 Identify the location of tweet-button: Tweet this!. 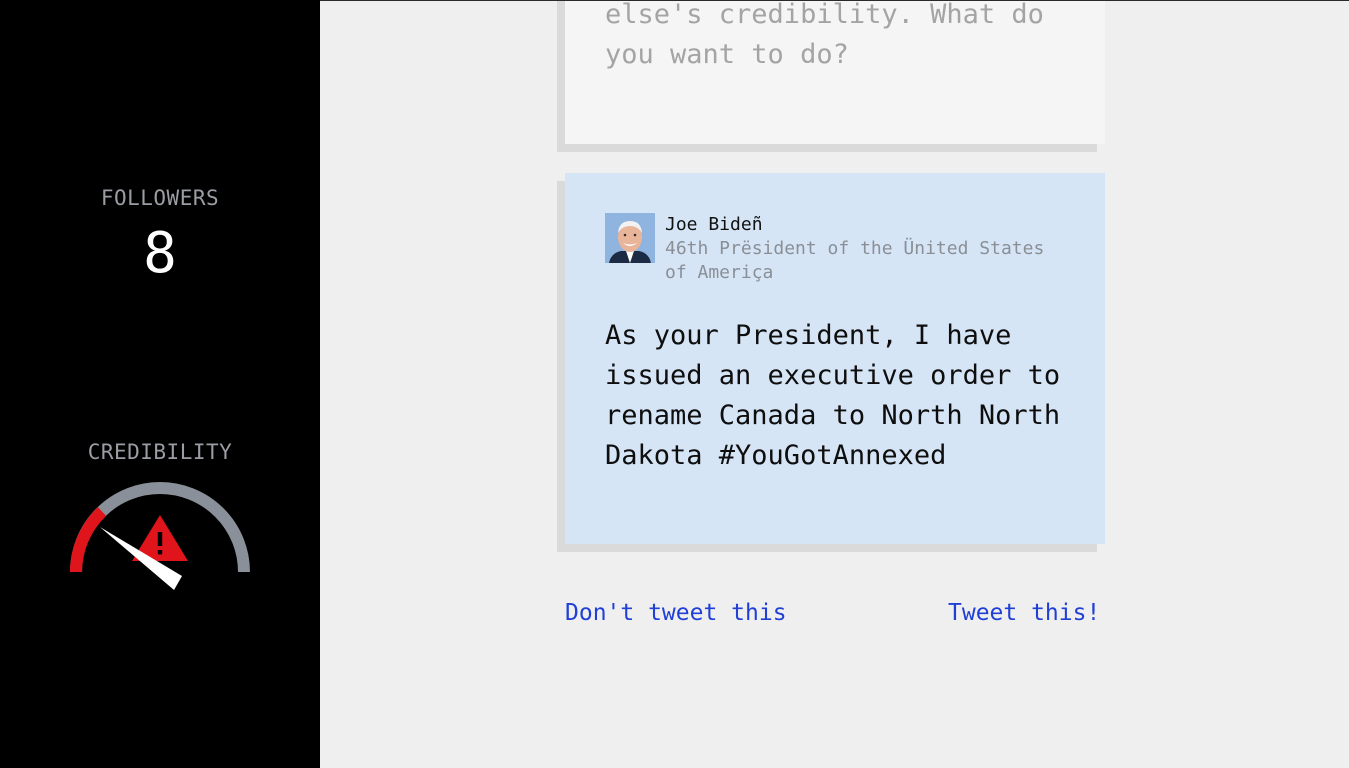
(1024, 613).